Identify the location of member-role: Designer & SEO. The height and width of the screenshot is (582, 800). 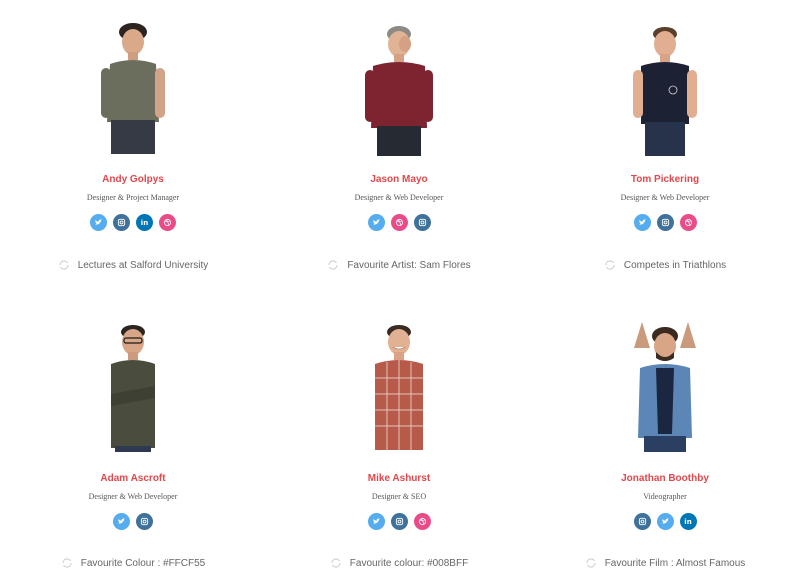
(399, 496).